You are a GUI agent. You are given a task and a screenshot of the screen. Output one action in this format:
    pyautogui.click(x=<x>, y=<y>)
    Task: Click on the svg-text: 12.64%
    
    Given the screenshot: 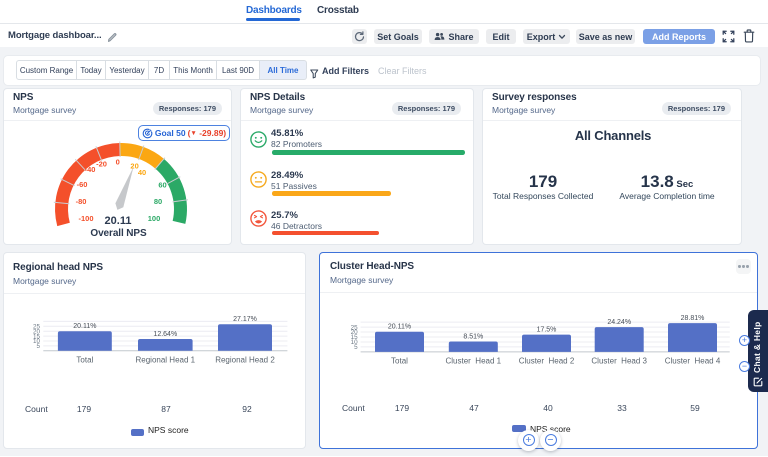 What is the action you would take?
    pyautogui.click(x=165, y=334)
    